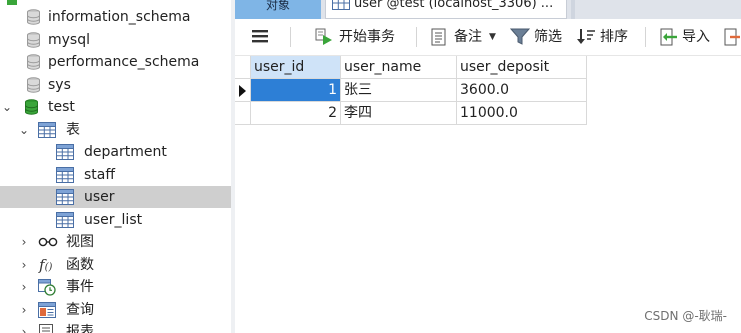 This screenshot has height=333, width=741. What do you see at coordinates (115, 327) in the screenshot?
I see `tree-item-reports: › 报表` at bounding box center [115, 327].